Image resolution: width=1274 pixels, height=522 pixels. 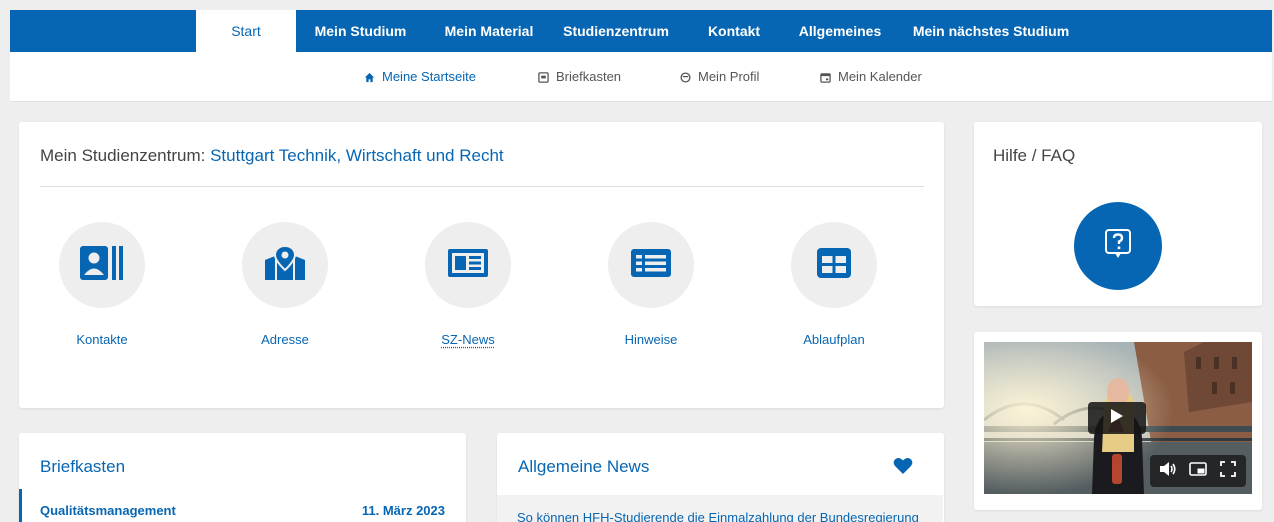 What do you see at coordinates (825, 77) in the screenshot?
I see `calendar-icon` at bounding box center [825, 77].